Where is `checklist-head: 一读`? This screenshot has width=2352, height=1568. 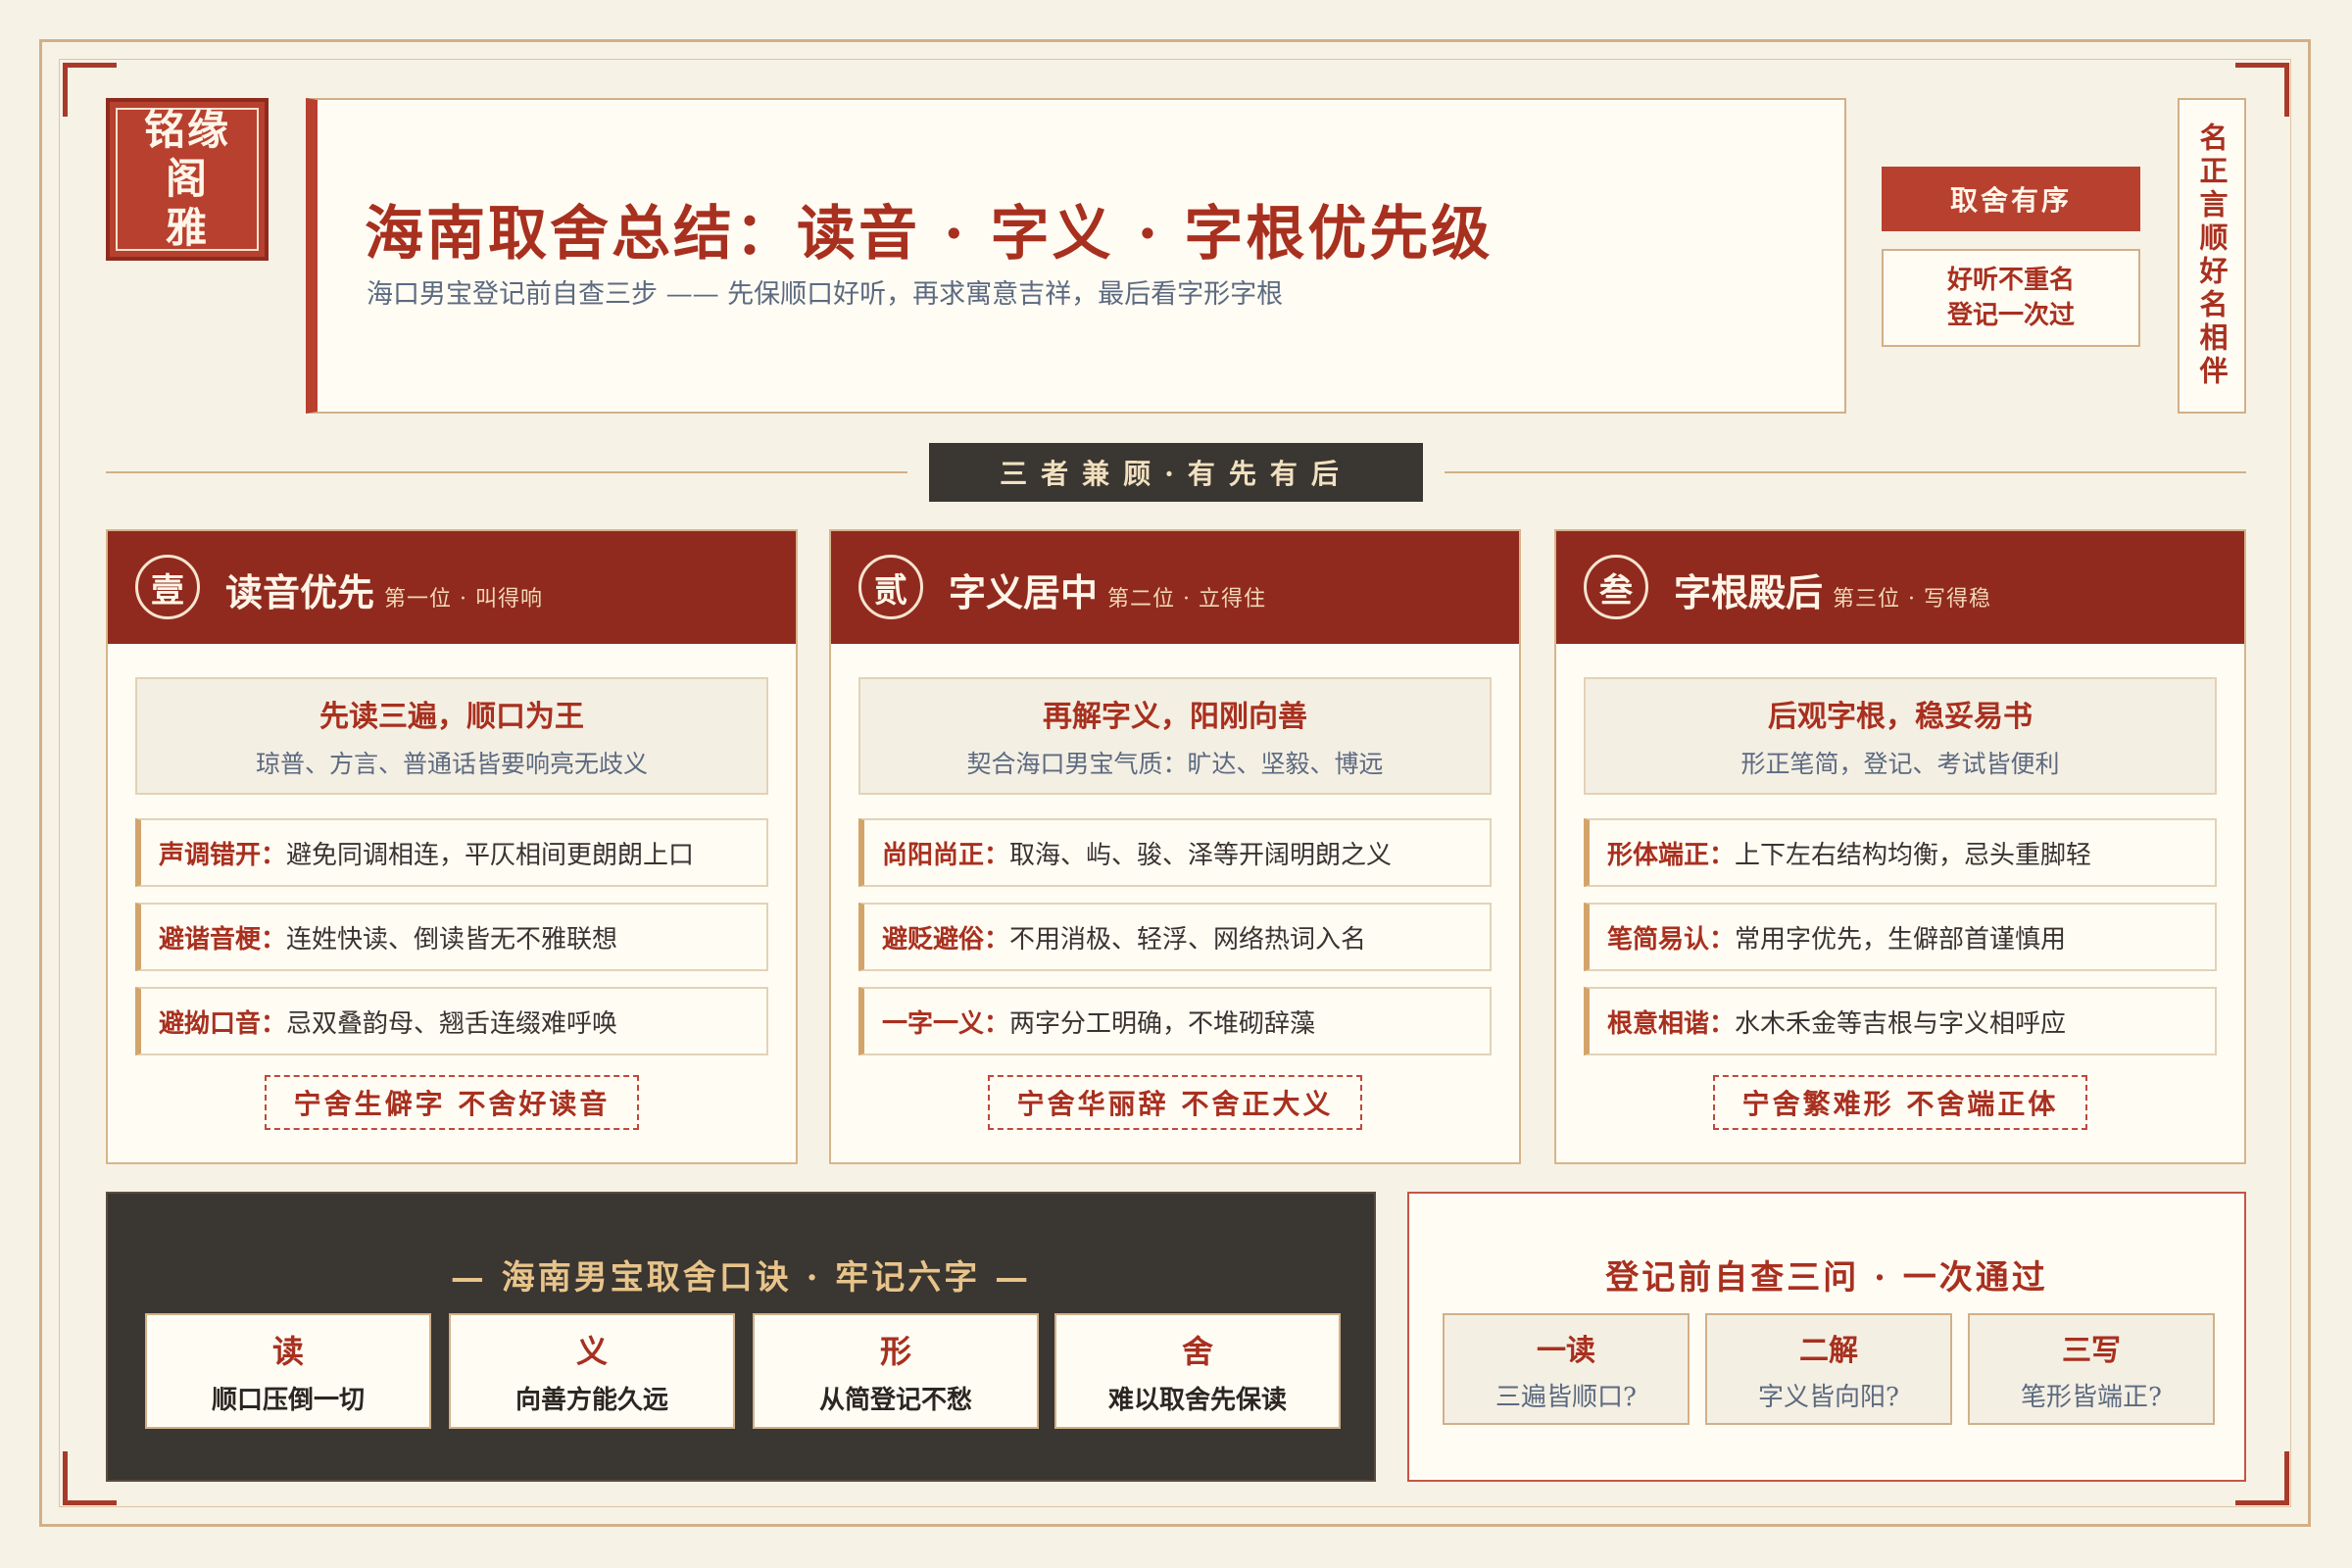 checklist-head: 一读 is located at coordinates (1566, 1350).